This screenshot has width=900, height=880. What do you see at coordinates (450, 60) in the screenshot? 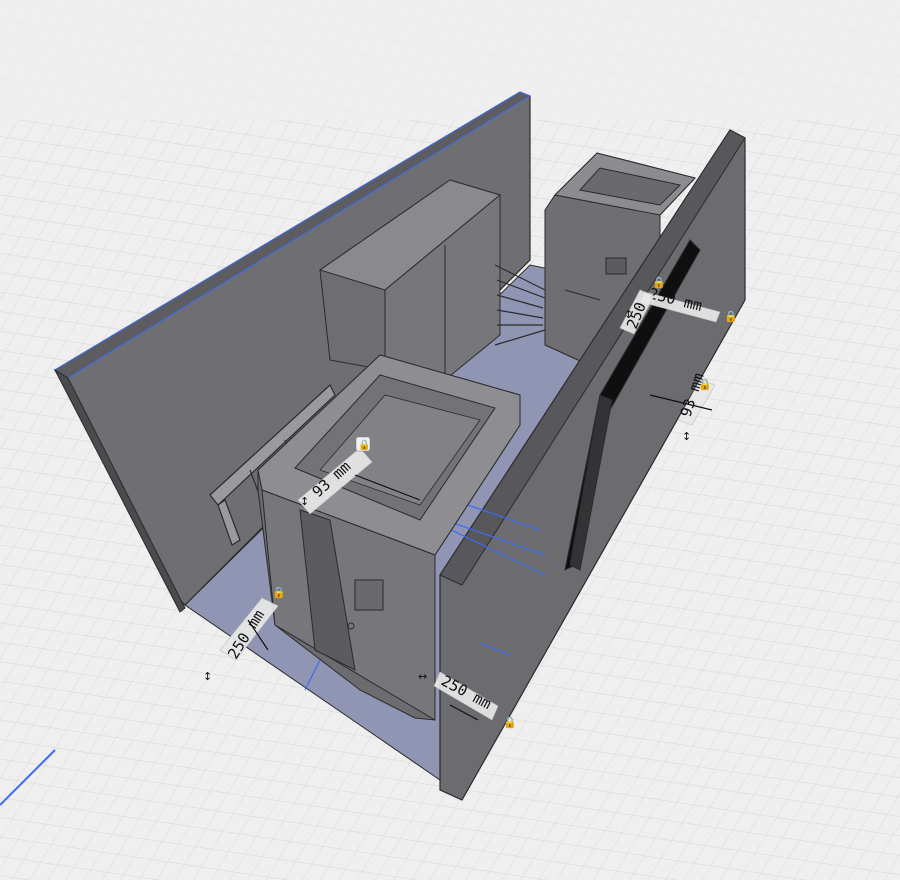
I see `horizon-fade` at bounding box center [450, 60].